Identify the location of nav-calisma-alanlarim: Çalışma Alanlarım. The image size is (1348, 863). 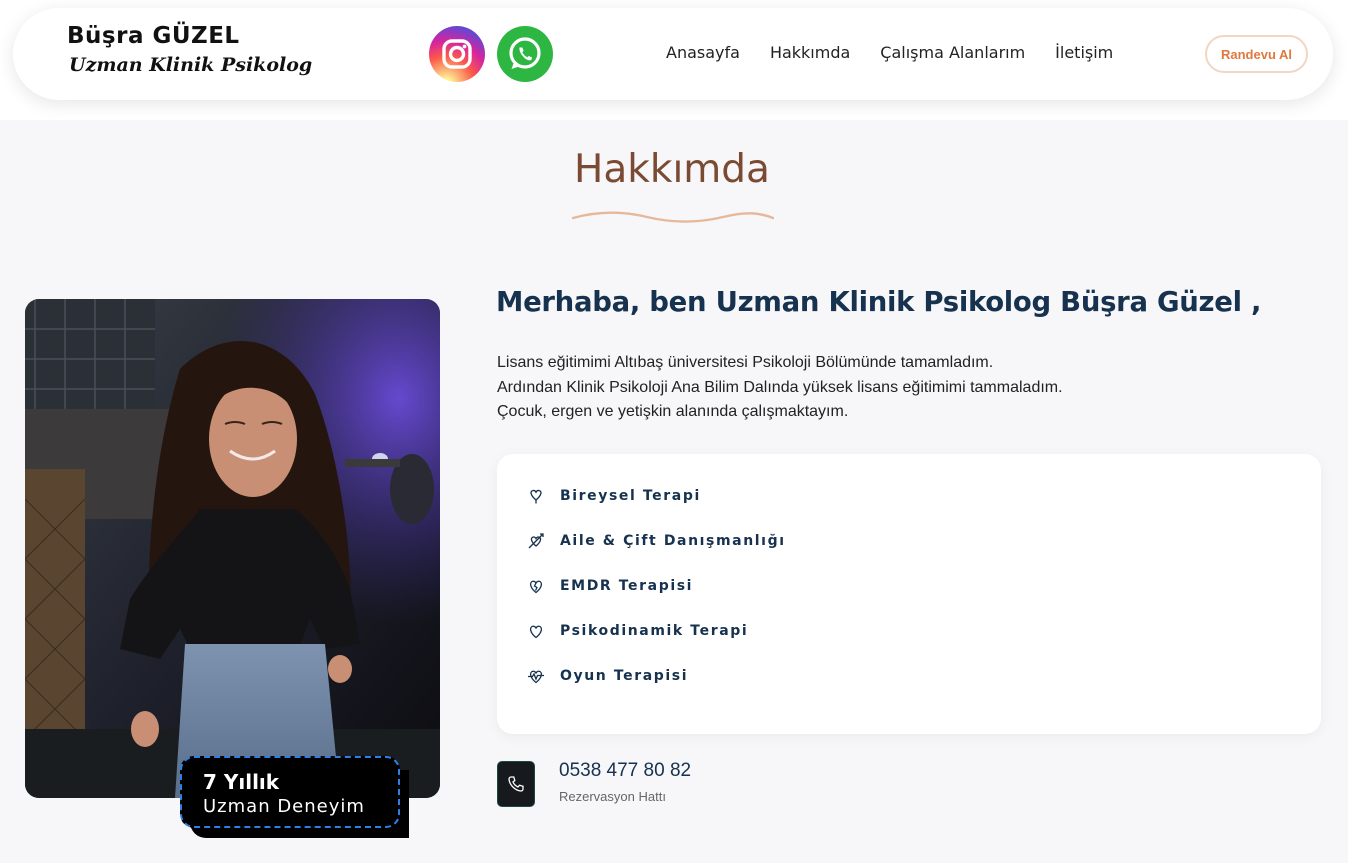
(952, 52).